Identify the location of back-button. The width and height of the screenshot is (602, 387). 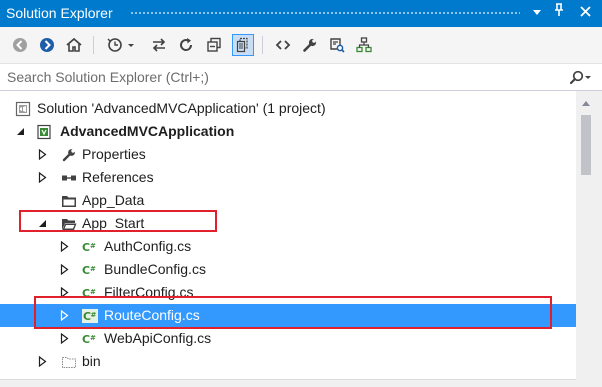
(20, 45).